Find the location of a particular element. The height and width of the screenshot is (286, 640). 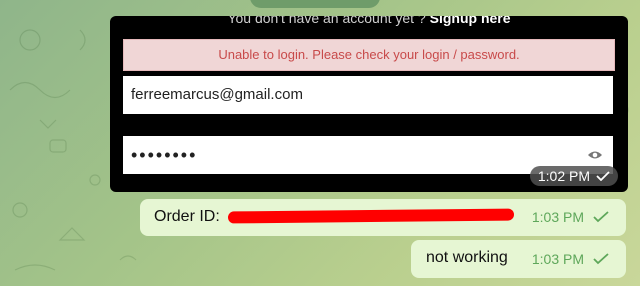

signup-link: Signup here is located at coordinates (470, 21).